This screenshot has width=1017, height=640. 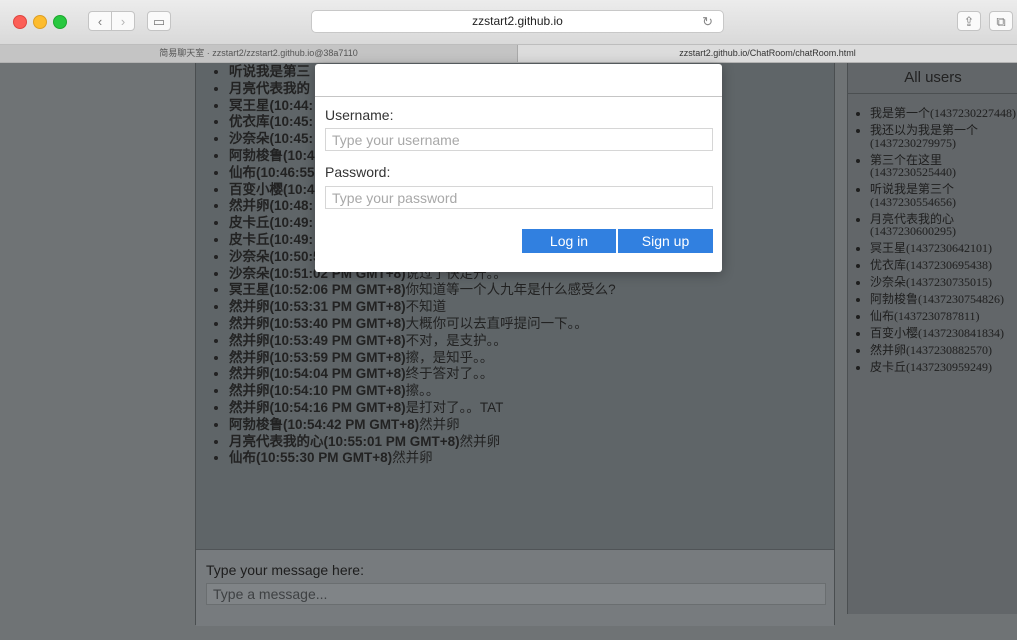 What do you see at coordinates (531, 408) in the screenshot?
I see `message-item: 然并卵(10:54:16 PM GMT+8)是打对了。。TAT` at bounding box center [531, 408].